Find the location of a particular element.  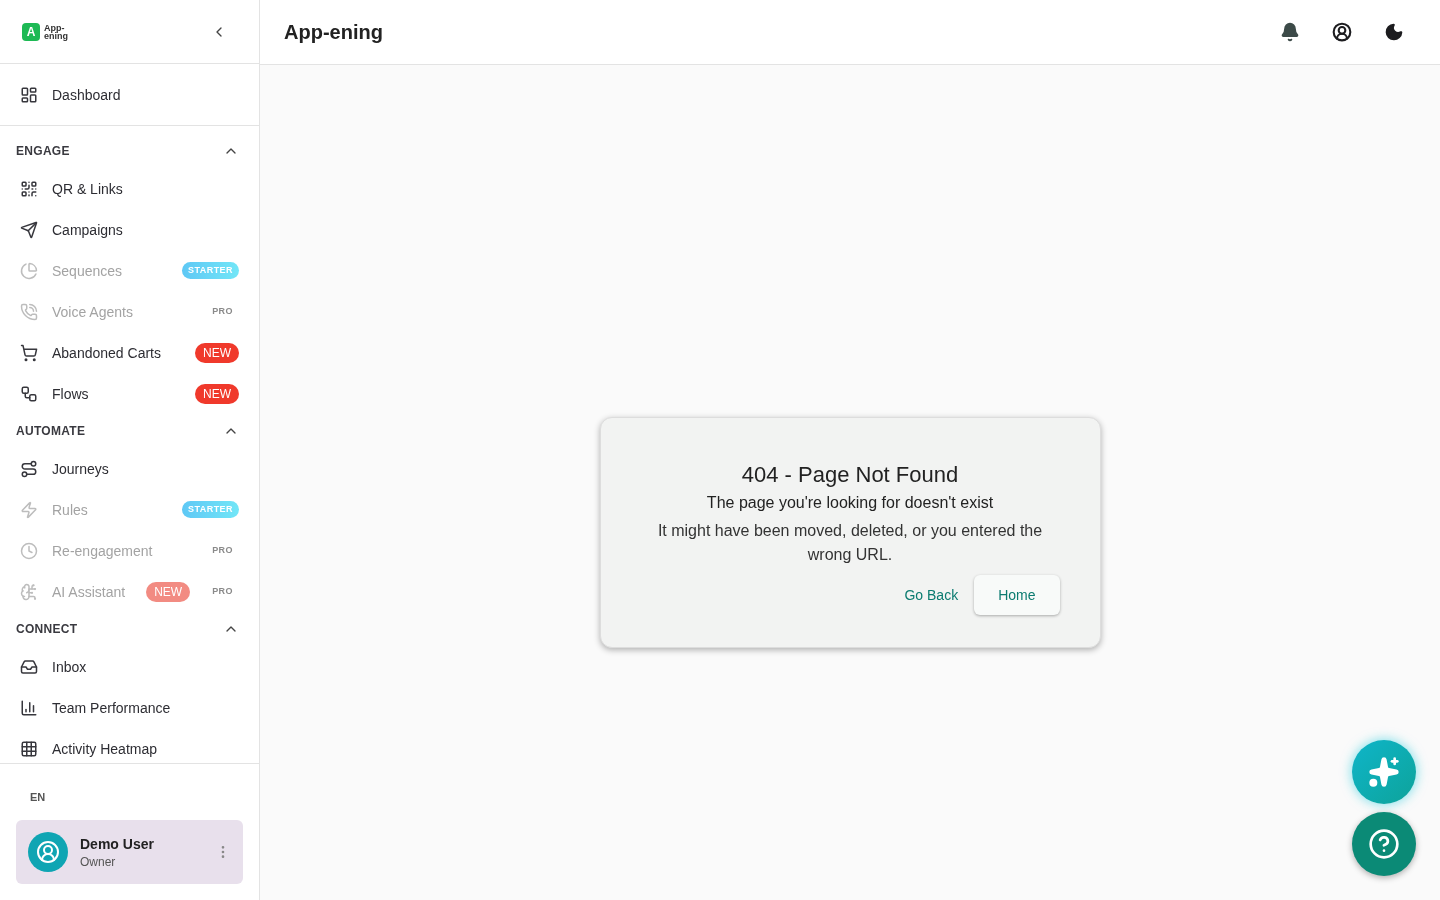

phone-icon is located at coordinates (29, 311).